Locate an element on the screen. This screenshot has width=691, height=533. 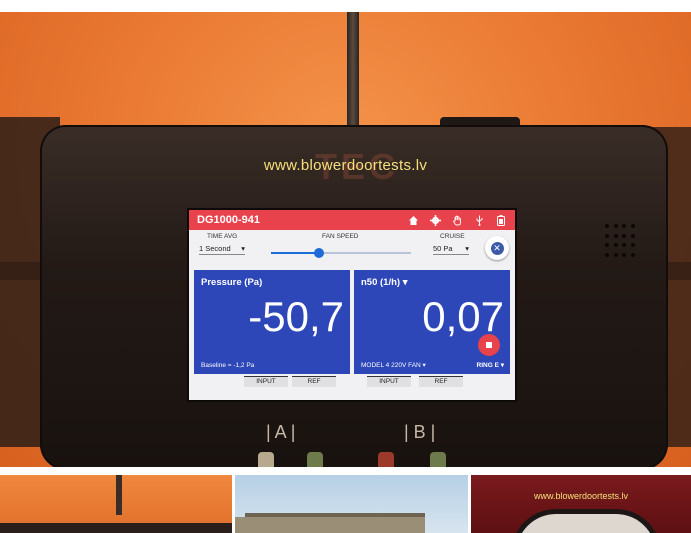
fan-speed-knob is located at coordinates (318, 253).